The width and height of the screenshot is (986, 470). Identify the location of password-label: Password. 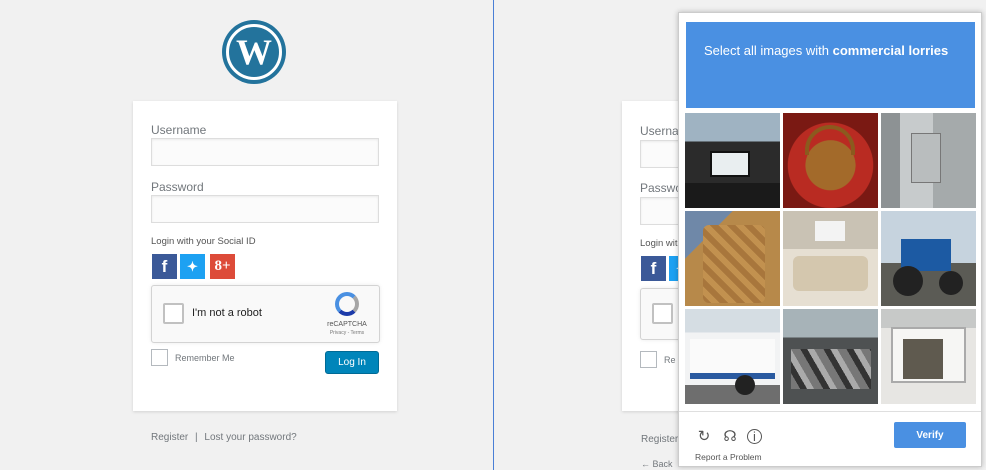
(177, 187).